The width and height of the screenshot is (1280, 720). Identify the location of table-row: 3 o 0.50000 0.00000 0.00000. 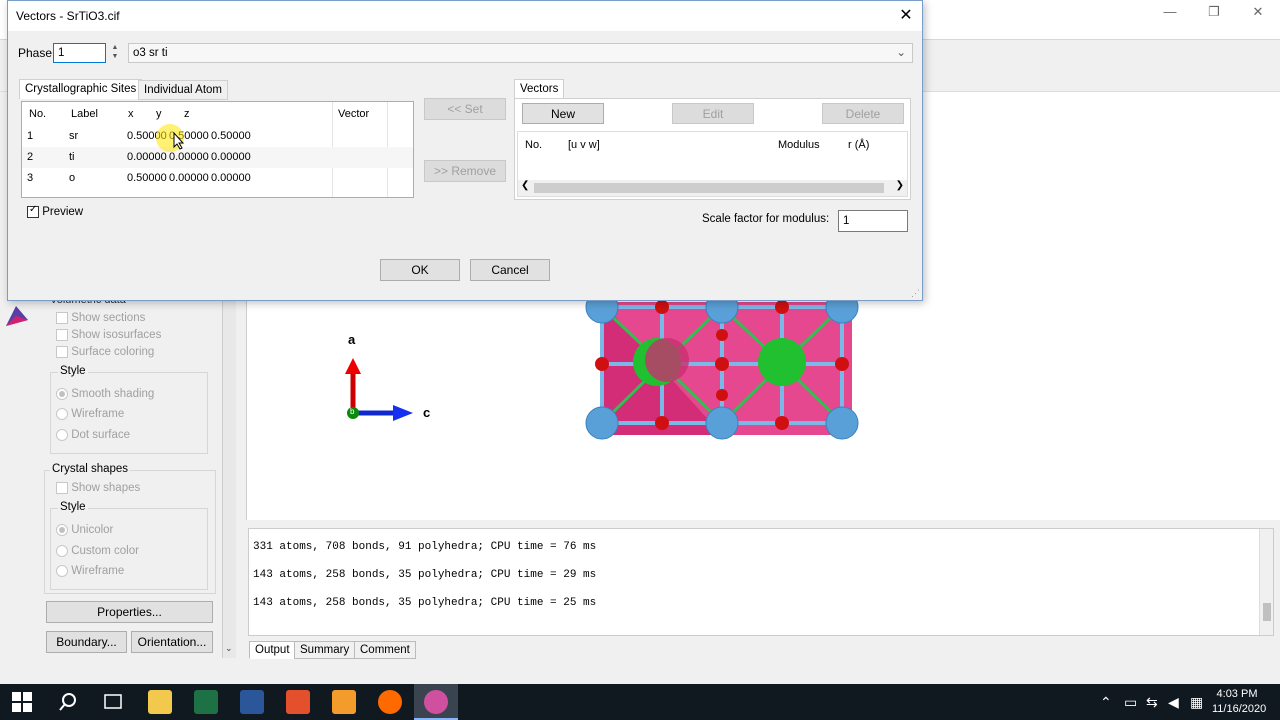
(217, 178).